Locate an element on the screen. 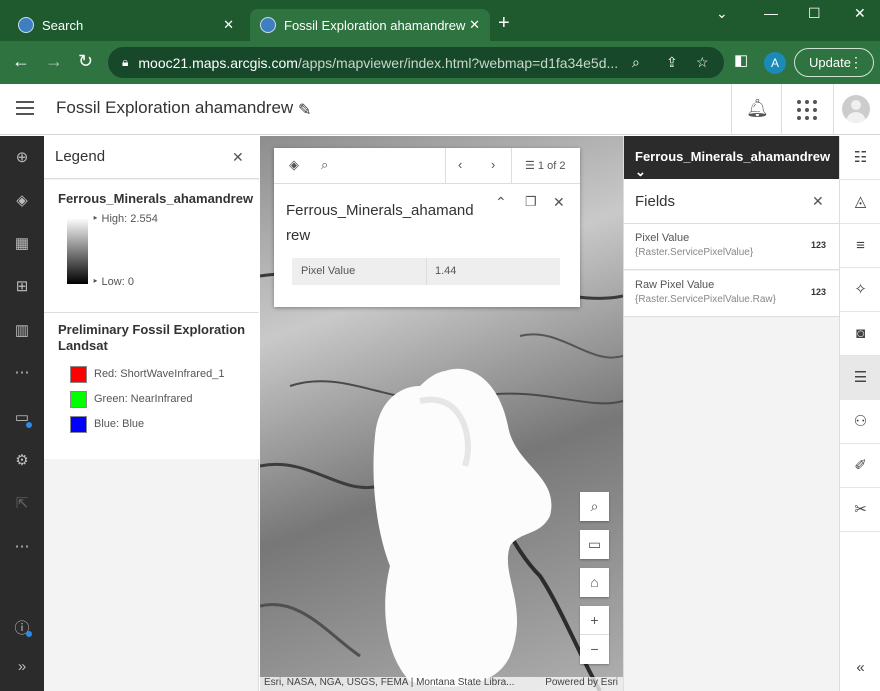  zoom-controls: + − is located at coordinates (594, 635).